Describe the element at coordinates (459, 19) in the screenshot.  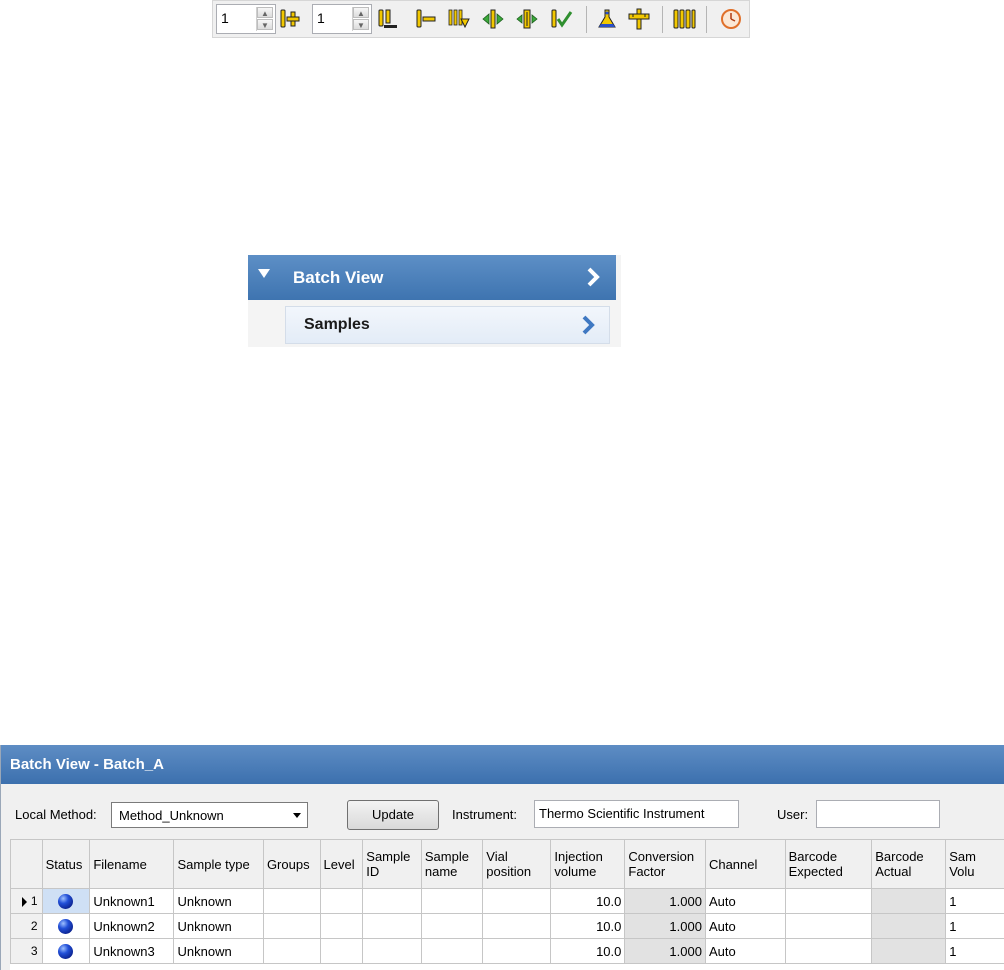
I see `fill-down-icon` at that location.